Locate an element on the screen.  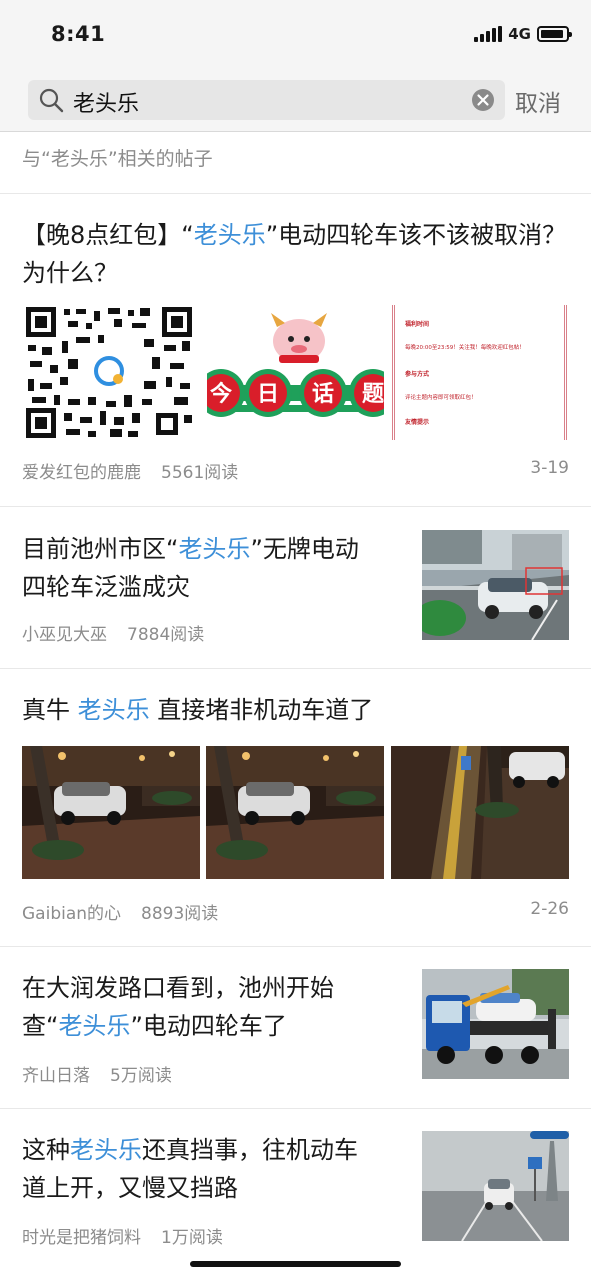
section-title: 与“老头乐”相关的帖子 is located at coordinates (117, 159).